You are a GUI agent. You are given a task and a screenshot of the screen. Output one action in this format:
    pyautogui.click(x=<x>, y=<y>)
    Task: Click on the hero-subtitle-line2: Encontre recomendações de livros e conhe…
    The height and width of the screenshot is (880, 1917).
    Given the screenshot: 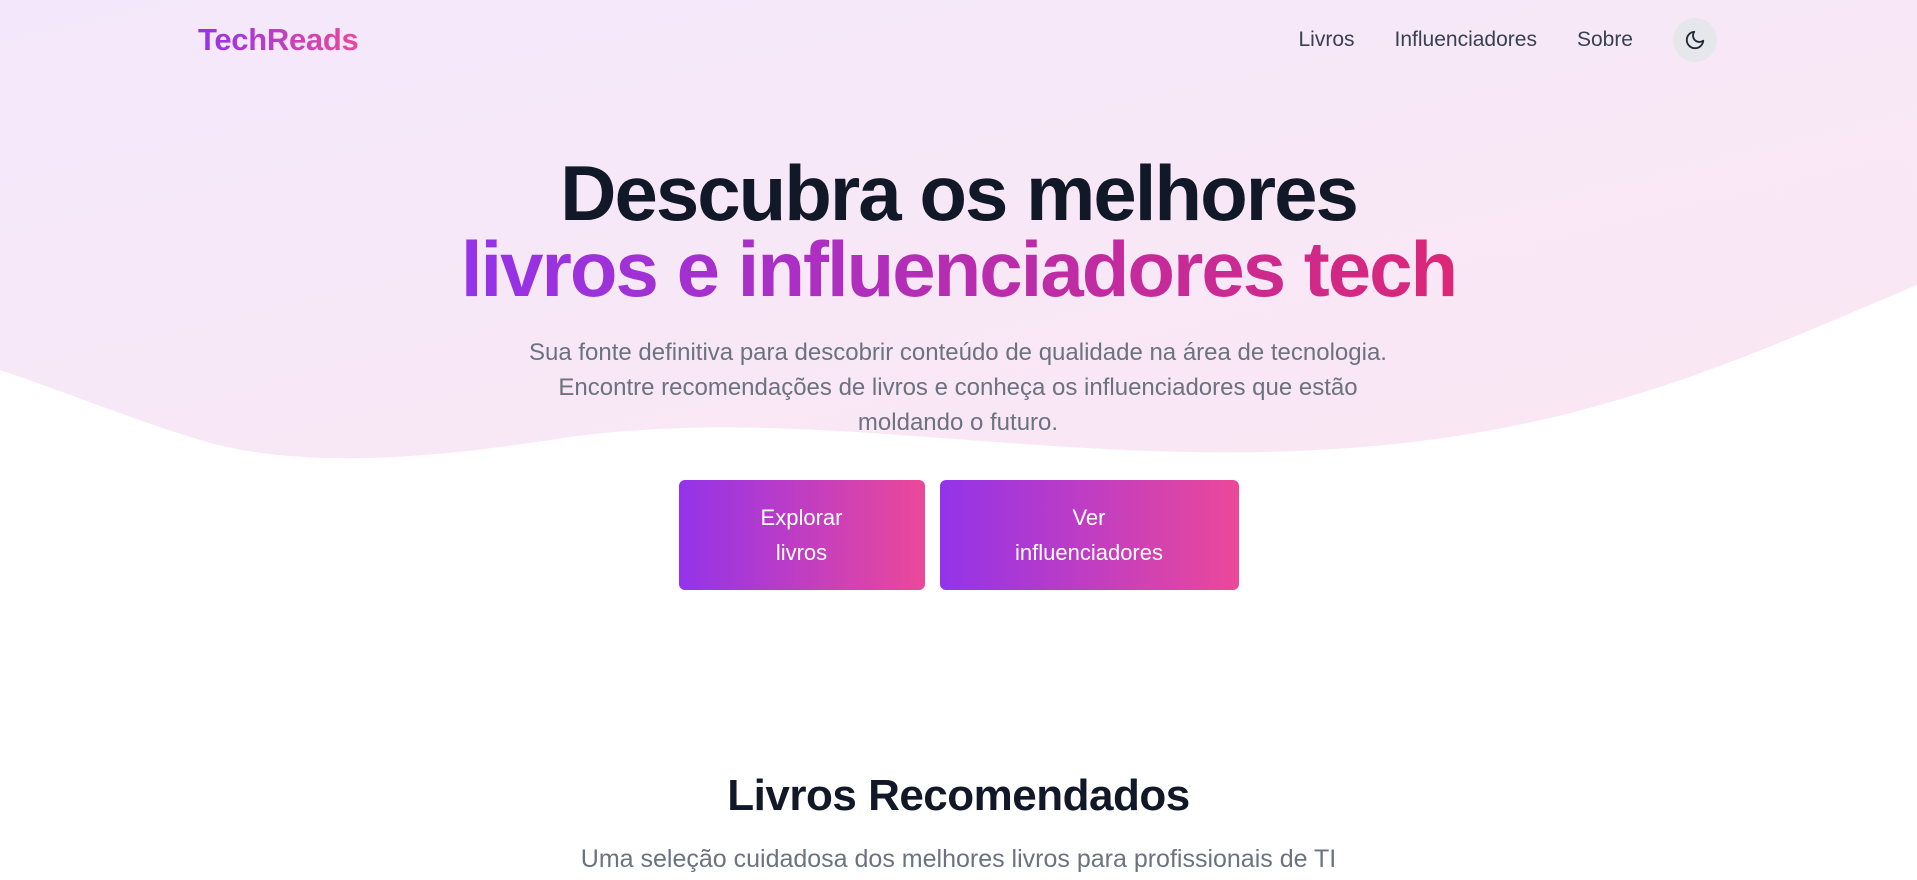 What is the action you would take?
    pyautogui.click(x=958, y=387)
    